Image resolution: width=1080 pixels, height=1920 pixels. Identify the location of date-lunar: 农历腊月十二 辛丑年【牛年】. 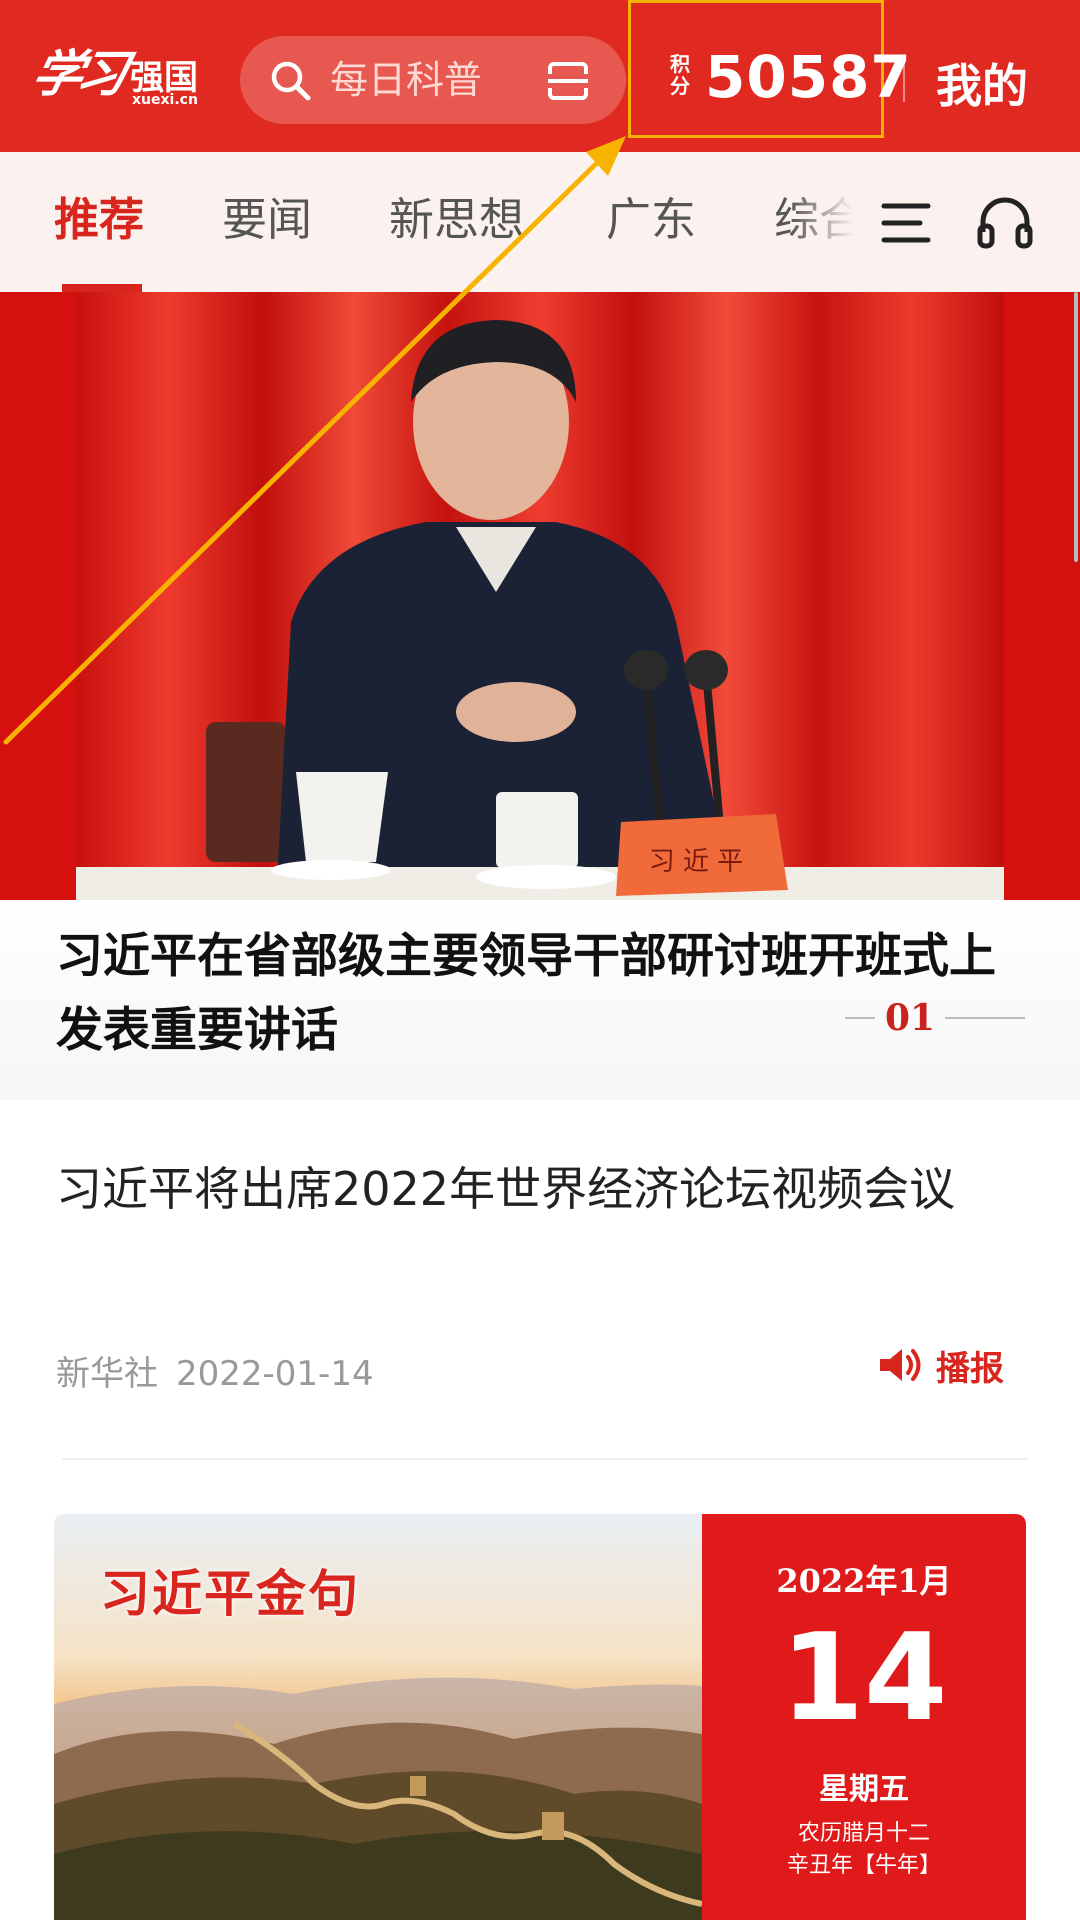
(864, 1850).